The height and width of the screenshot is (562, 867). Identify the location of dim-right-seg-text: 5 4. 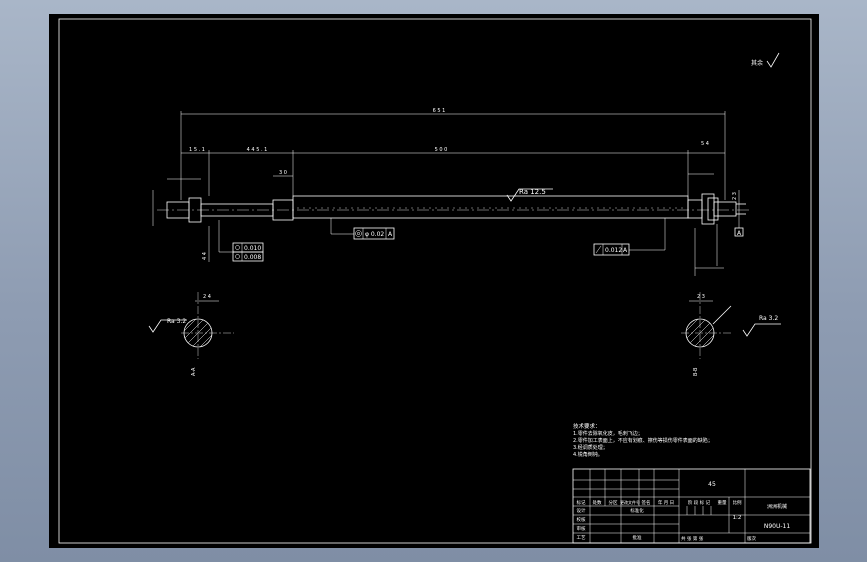
(705, 144).